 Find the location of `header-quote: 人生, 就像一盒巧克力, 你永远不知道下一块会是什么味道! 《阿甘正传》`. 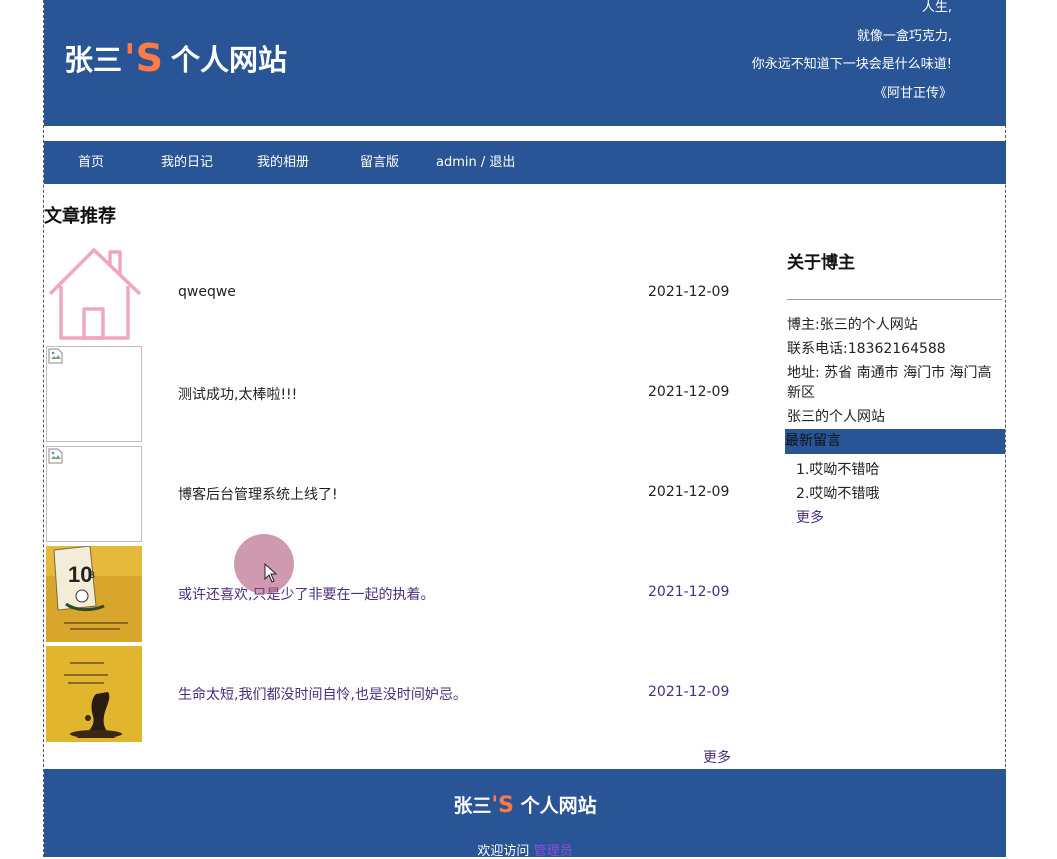

header-quote: 人生, 就像一盒巧克力, 你永远不知道下一块会是什么味道! 《阿甘正传》 is located at coordinates (852, 54).